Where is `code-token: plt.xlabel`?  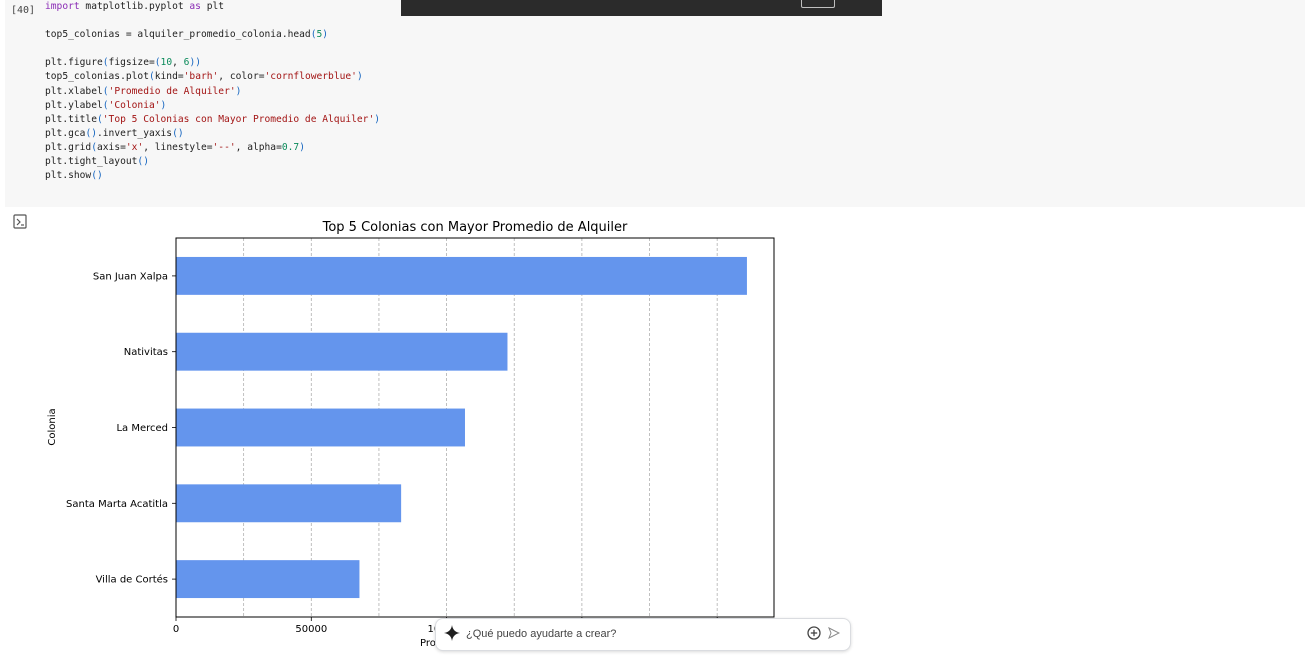 code-token: plt.xlabel is located at coordinates (74, 91).